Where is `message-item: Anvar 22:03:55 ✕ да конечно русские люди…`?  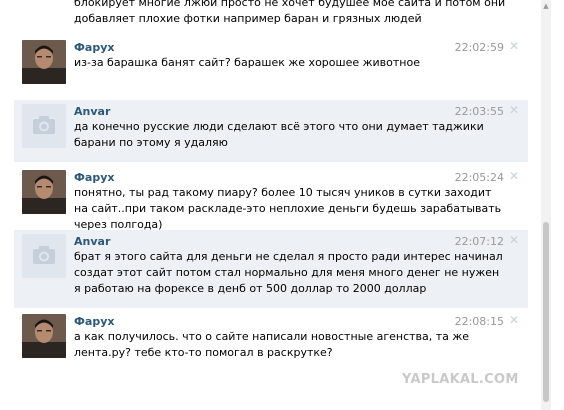
message-item: Anvar 22:03:55 ✕ да конечно русские люди… is located at coordinates (271, 131).